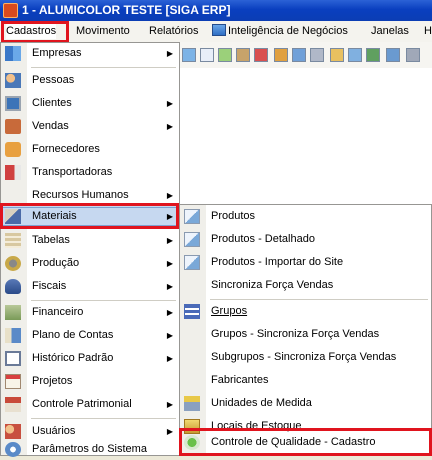 Image resolution: width=432 pixels, height=460 pixels. Describe the element at coordinates (305, 403) in the screenshot. I see `submenu-item-unidades-de-medida: Unidades de Medida` at that location.